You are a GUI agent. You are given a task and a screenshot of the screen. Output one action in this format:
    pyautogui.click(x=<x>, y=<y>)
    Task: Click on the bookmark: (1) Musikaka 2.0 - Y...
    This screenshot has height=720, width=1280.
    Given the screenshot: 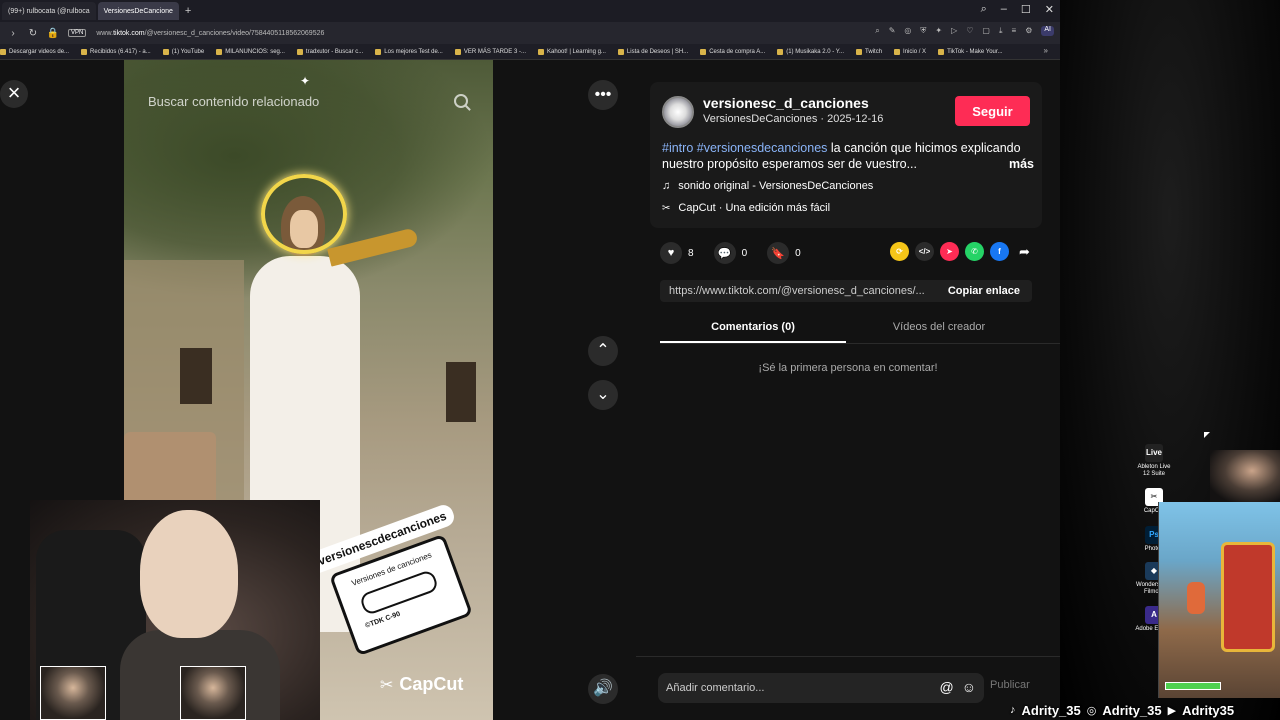 What is the action you would take?
    pyautogui.click(x=810, y=51)
    